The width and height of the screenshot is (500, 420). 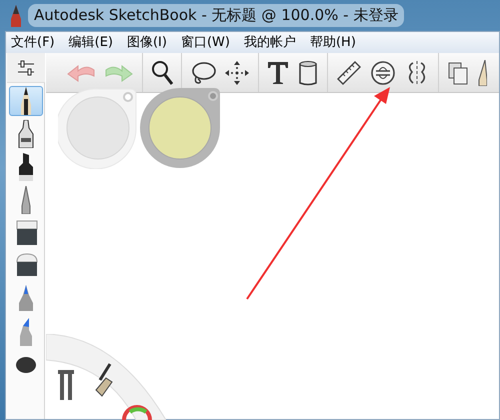 I want to click on search-icon, so click(x=162, y=73).